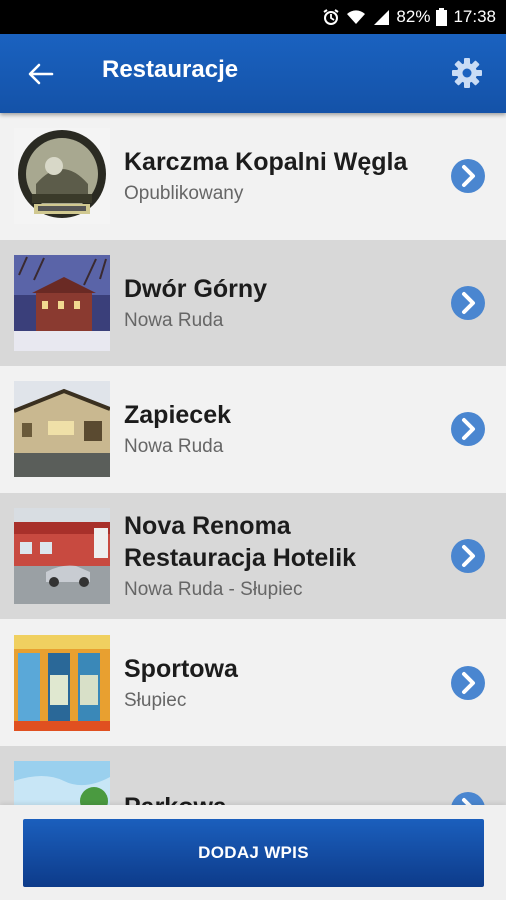 This screenshot has height=900, width=506. I want to click on list-item: Zapiecek Nowa Ruda, so click(253, 429).